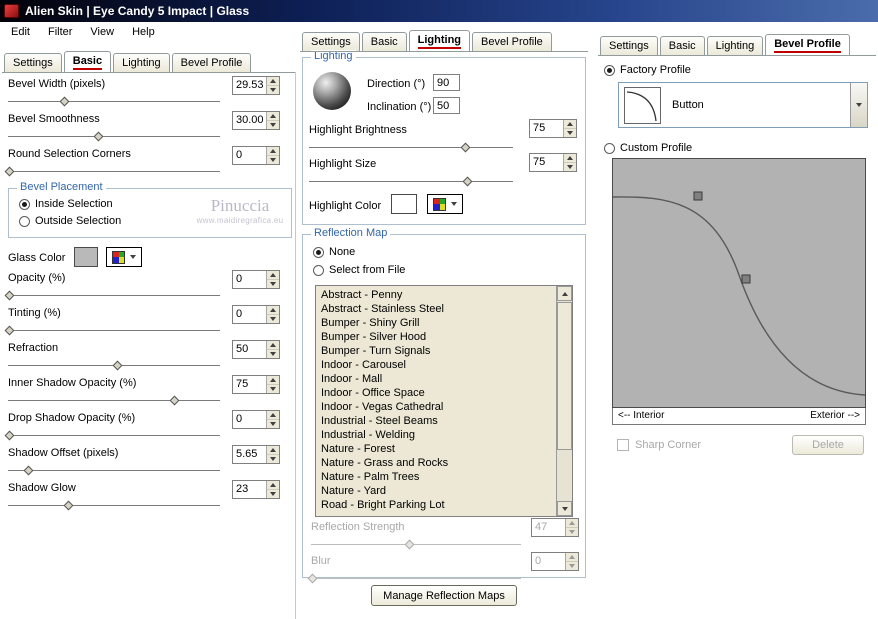  What do you see at coordinates (445, 204) in the screenshot?
I see `highlight-color-picker-button` at bounding box center [445, 204].